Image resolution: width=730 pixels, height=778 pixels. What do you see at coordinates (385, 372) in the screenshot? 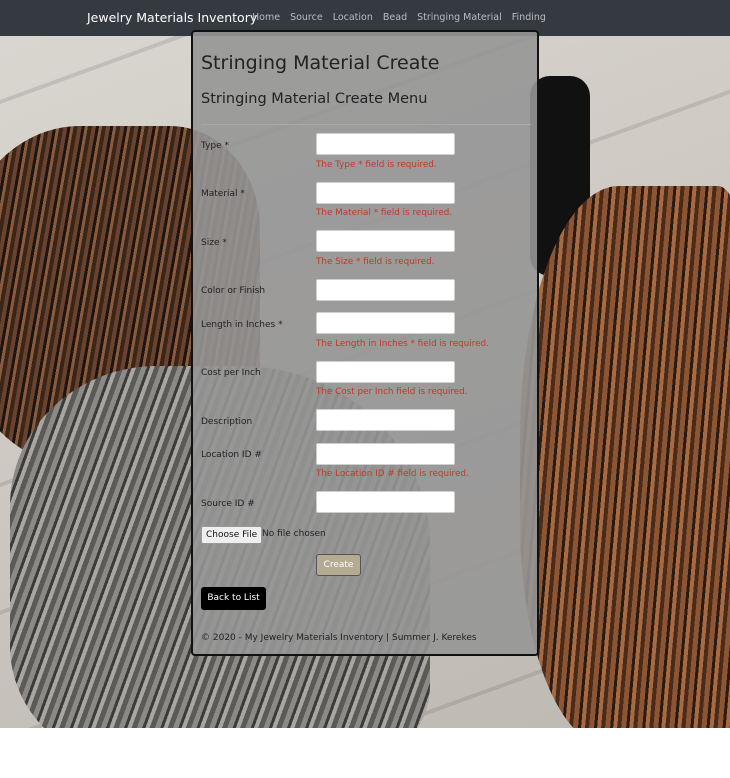
I see `cost-per-inch-input` at bounding box center [385, 372].